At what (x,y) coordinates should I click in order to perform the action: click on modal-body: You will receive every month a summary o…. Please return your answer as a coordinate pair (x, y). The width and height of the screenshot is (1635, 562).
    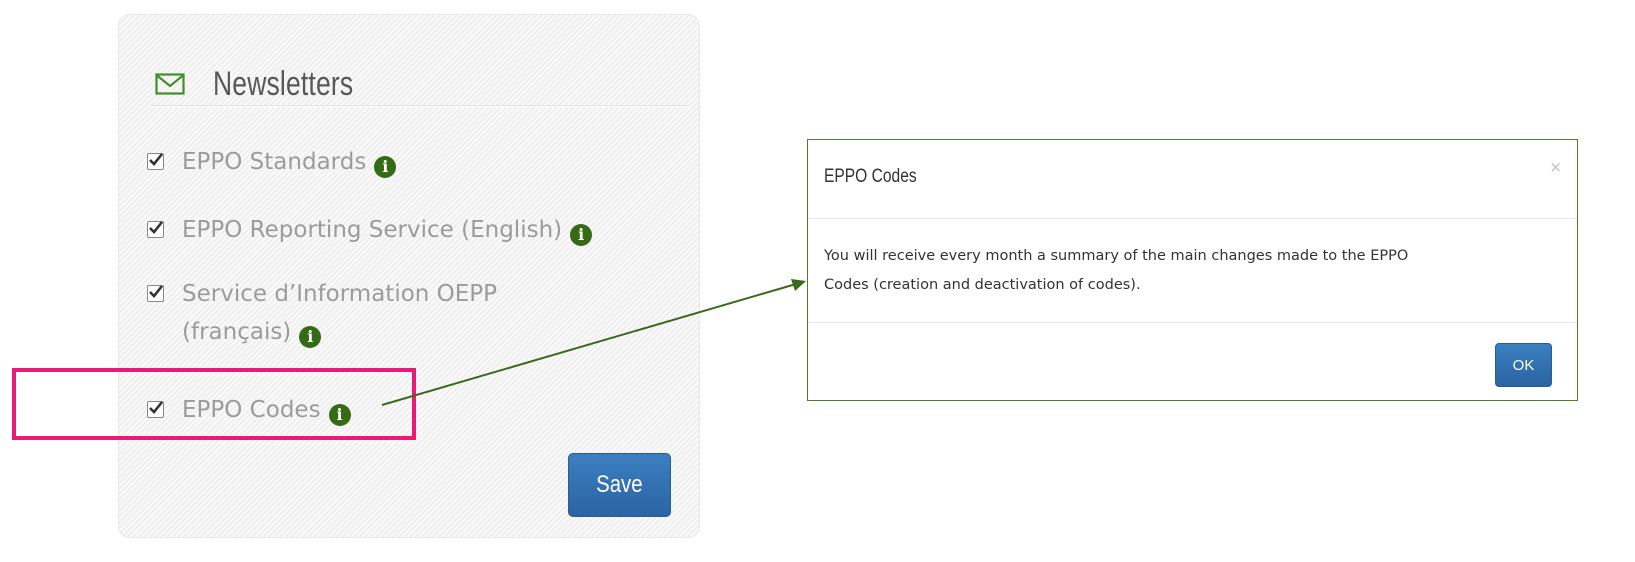
    Looking at the image, I should click on (1189, 271).